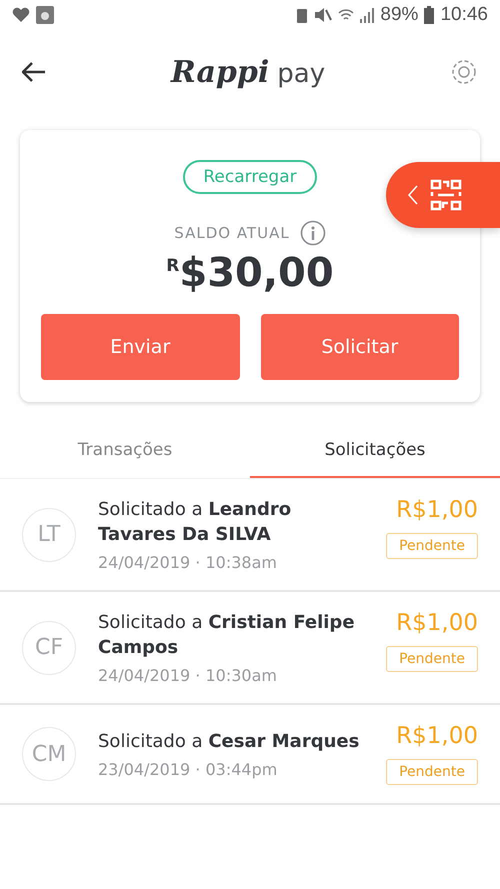 This screenshot has height=889, width=500. Describe the element at coordinates (220, 72) in the screenshot. I see `logo: Rappi` at that location.